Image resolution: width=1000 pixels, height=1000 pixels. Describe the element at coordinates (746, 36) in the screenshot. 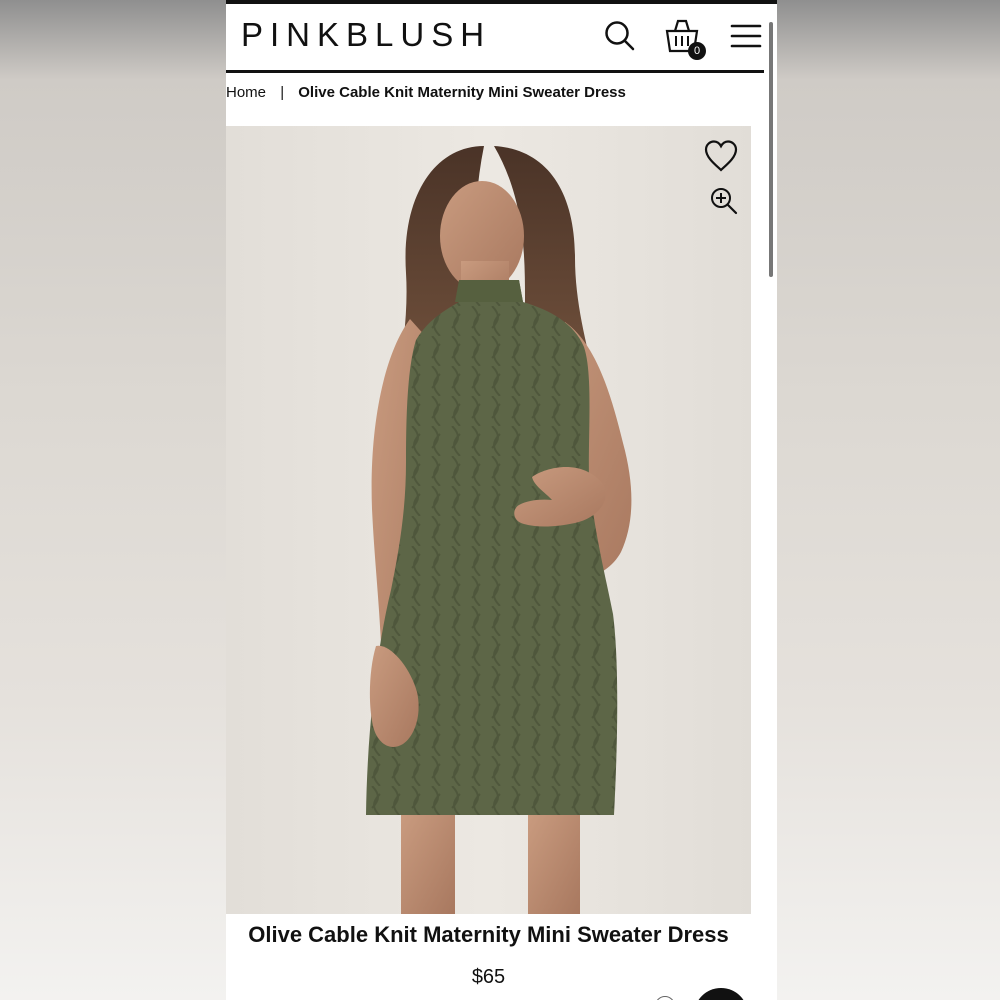

I see `menu-icon` at that location.